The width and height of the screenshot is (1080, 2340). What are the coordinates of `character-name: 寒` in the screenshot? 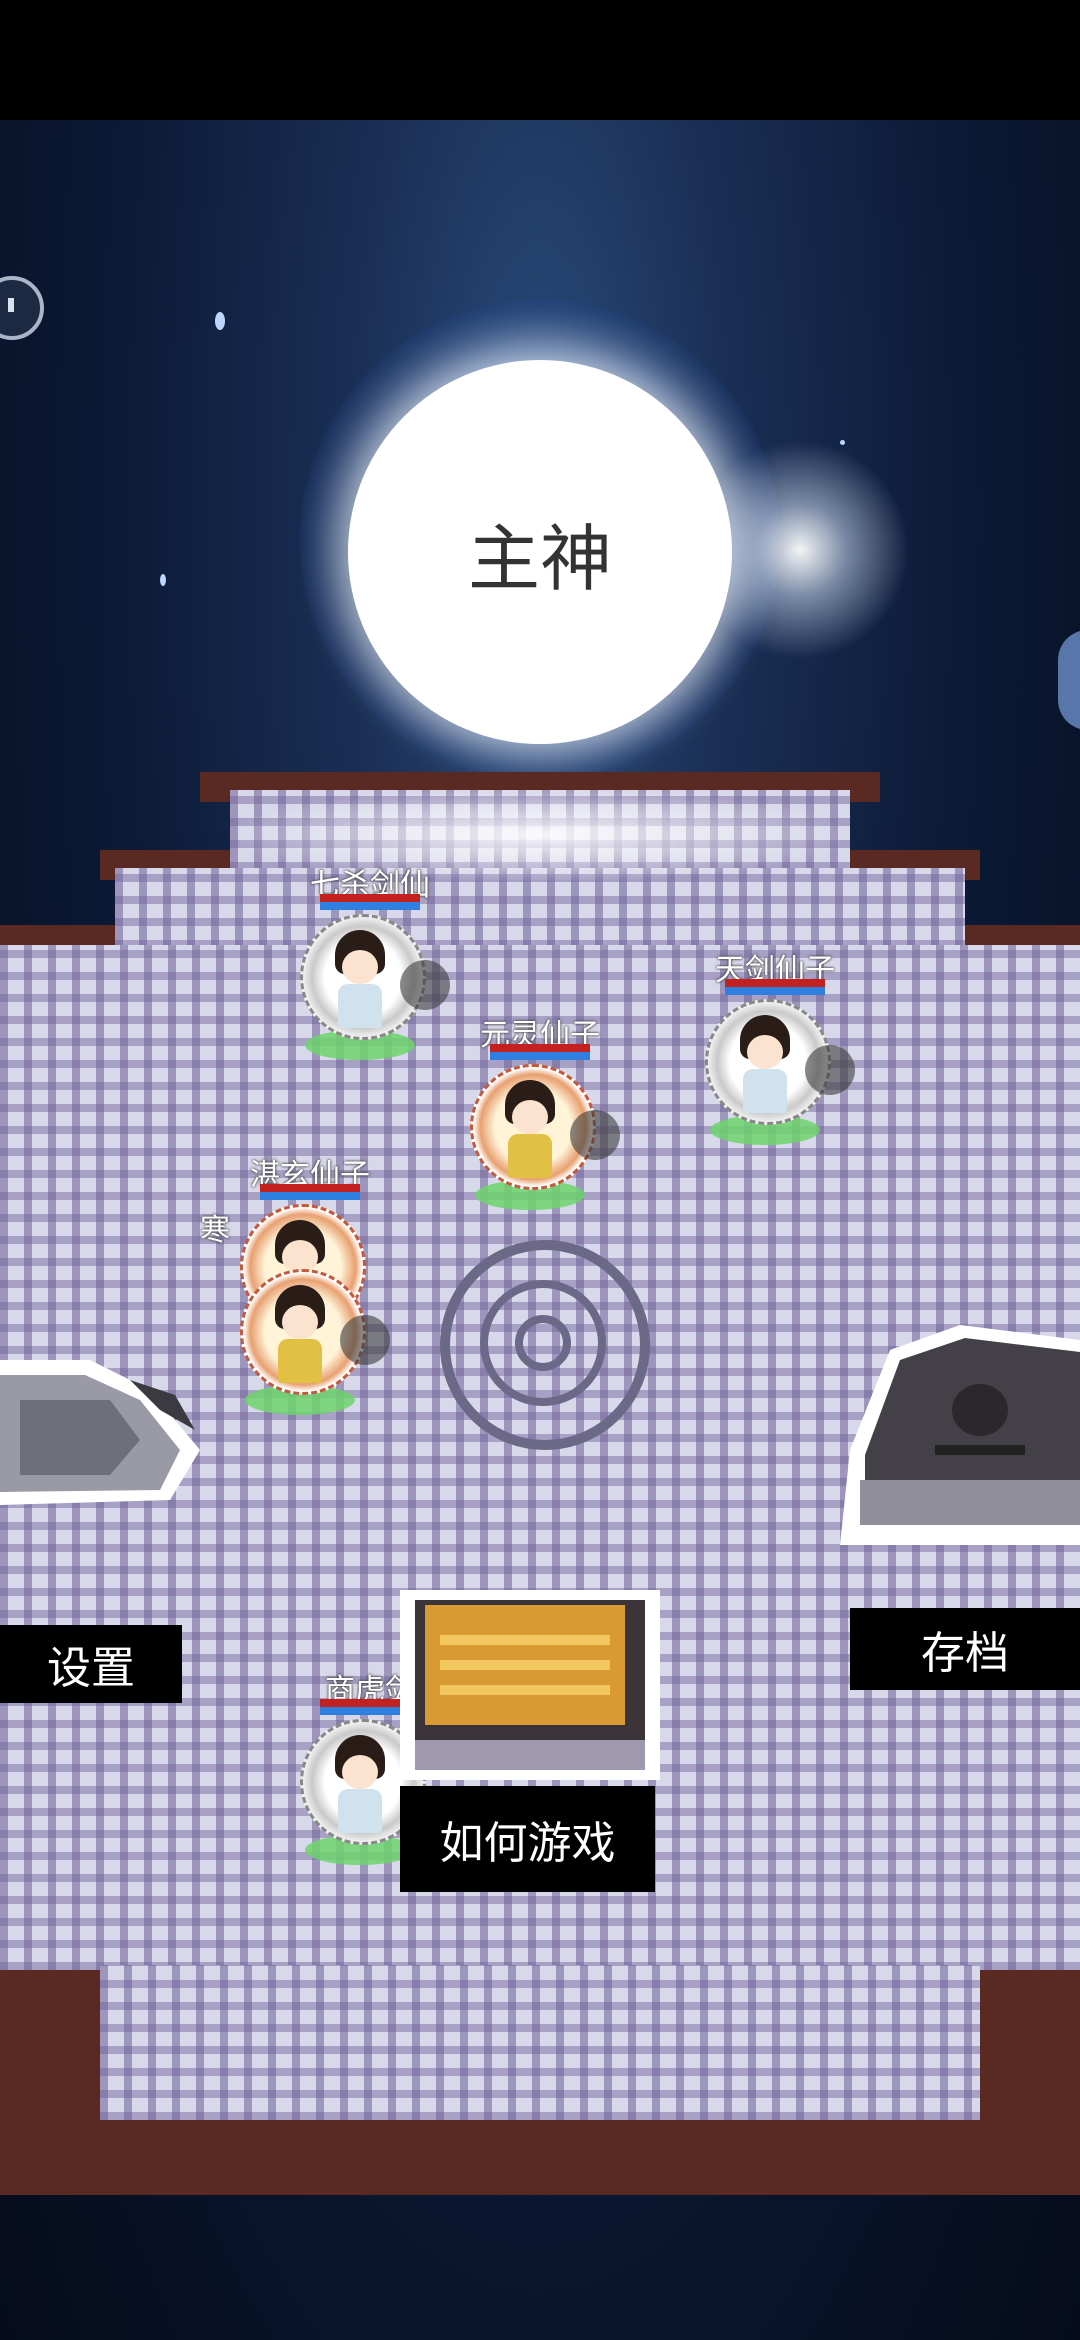 It's located at (215, 1230).